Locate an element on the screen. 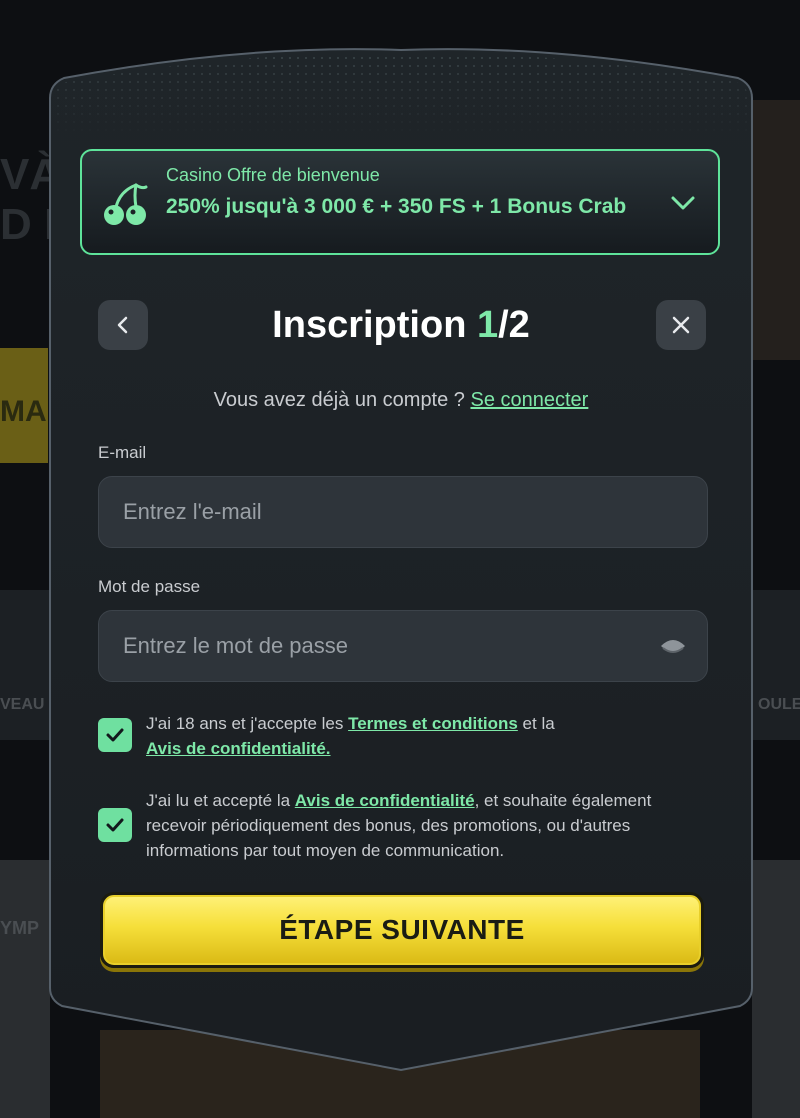 This screenshot has width=800, height=1118. close-icon is located at coordinates (681, 325).